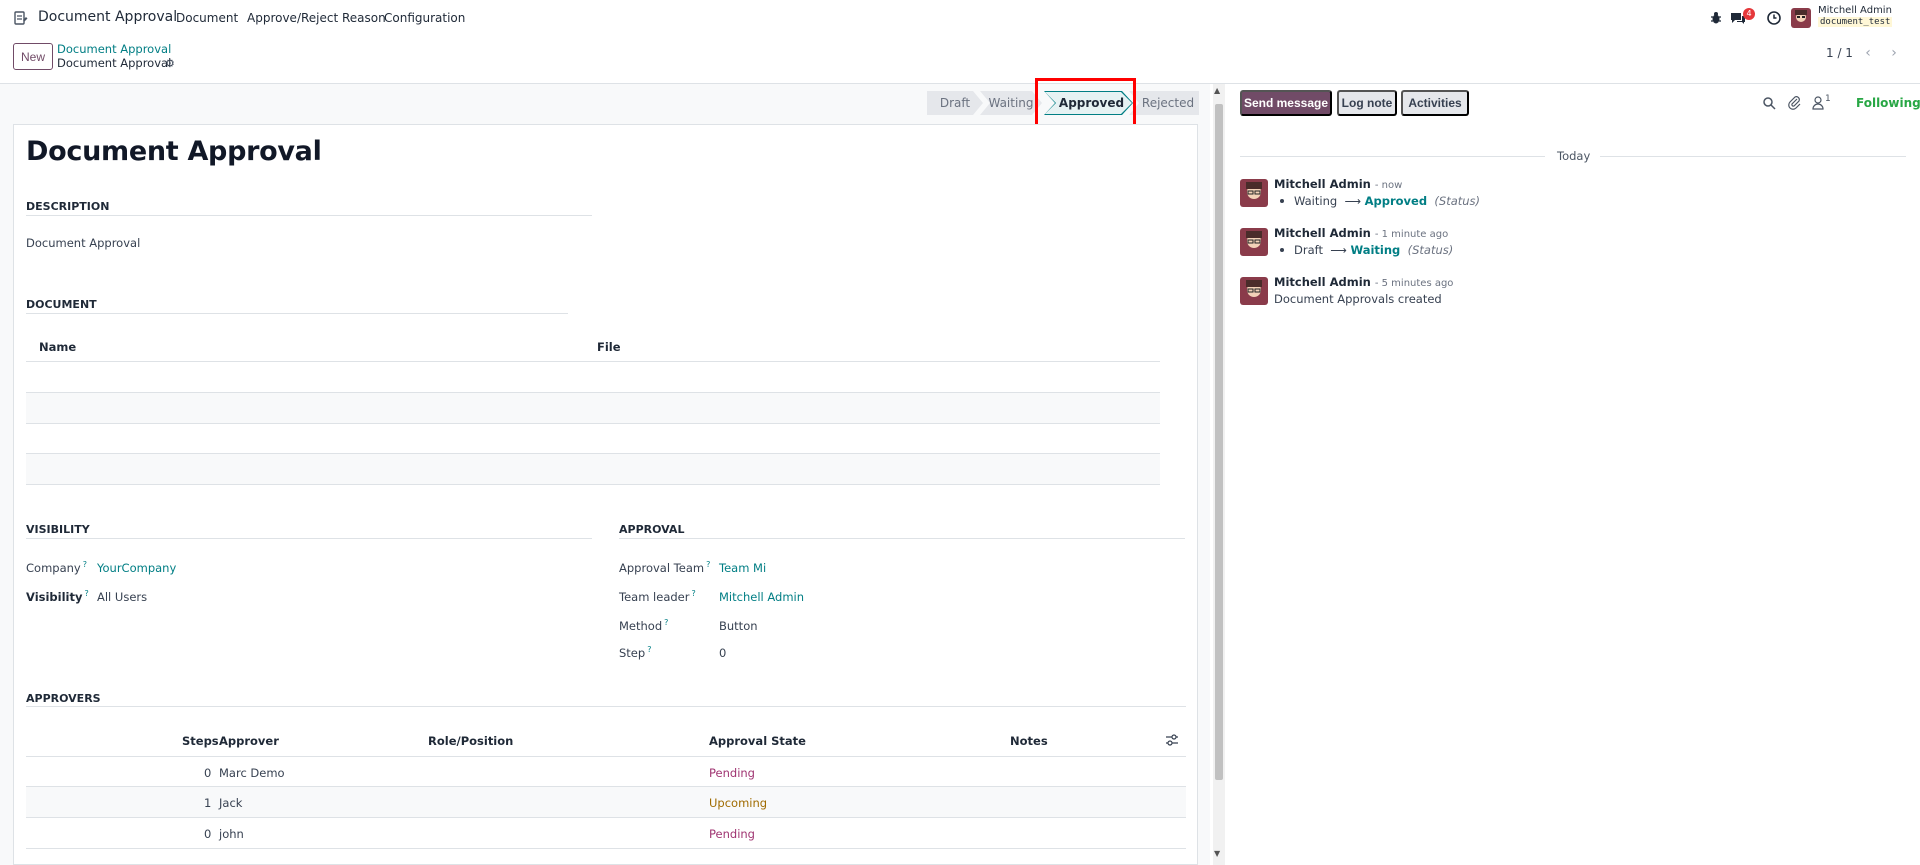 This screenshot has width=1920, height=865. Describe the element at coordinates (207, 18) in the screenshot. I see `menu-document: Document` at that location.